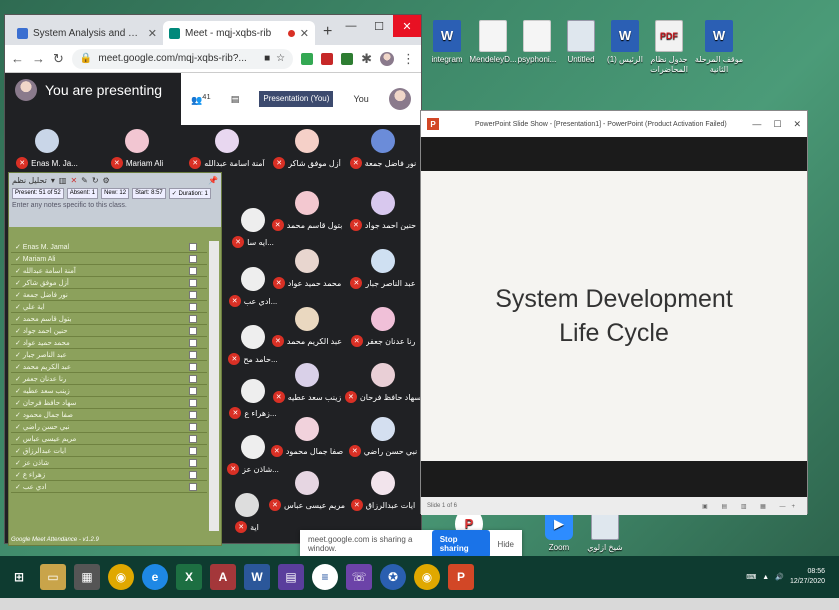 The width and height of the screenshot is (839, 610). Describe the element at coordinates (379, 26) in the screenshot. I see `maximize-icon: ☐` at that location.